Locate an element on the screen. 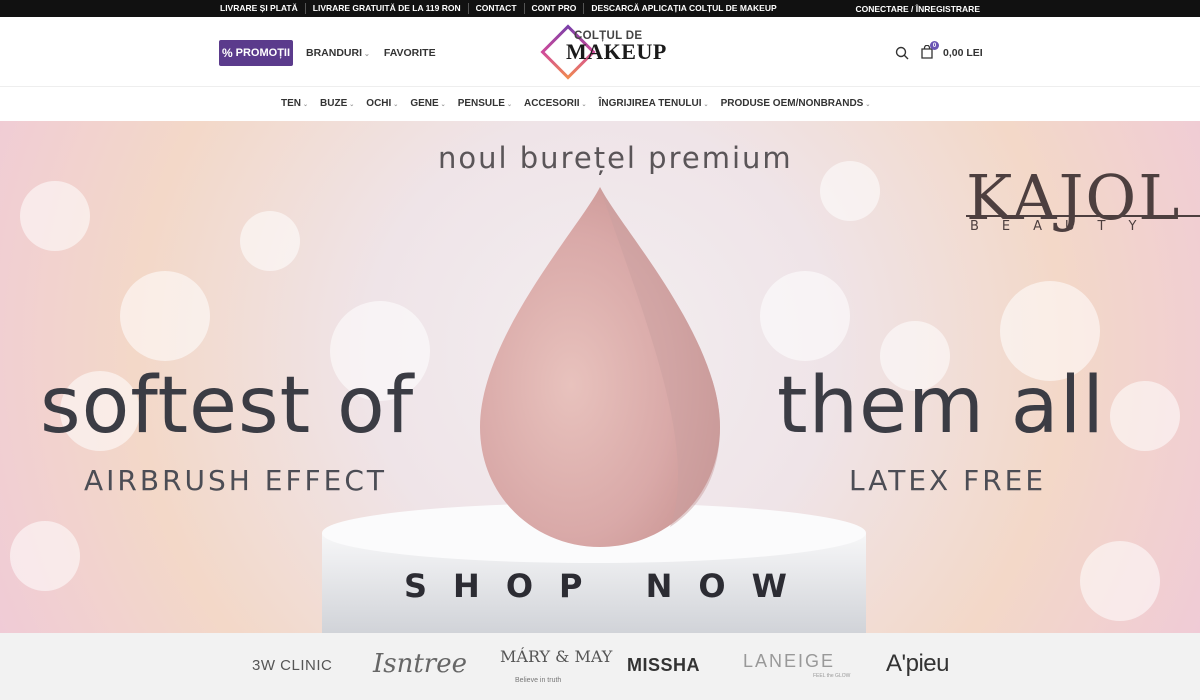 The height and width of the screenshot is (700, 1200). category-ten: TEN ⌄ is located at coordinates (294, 103).